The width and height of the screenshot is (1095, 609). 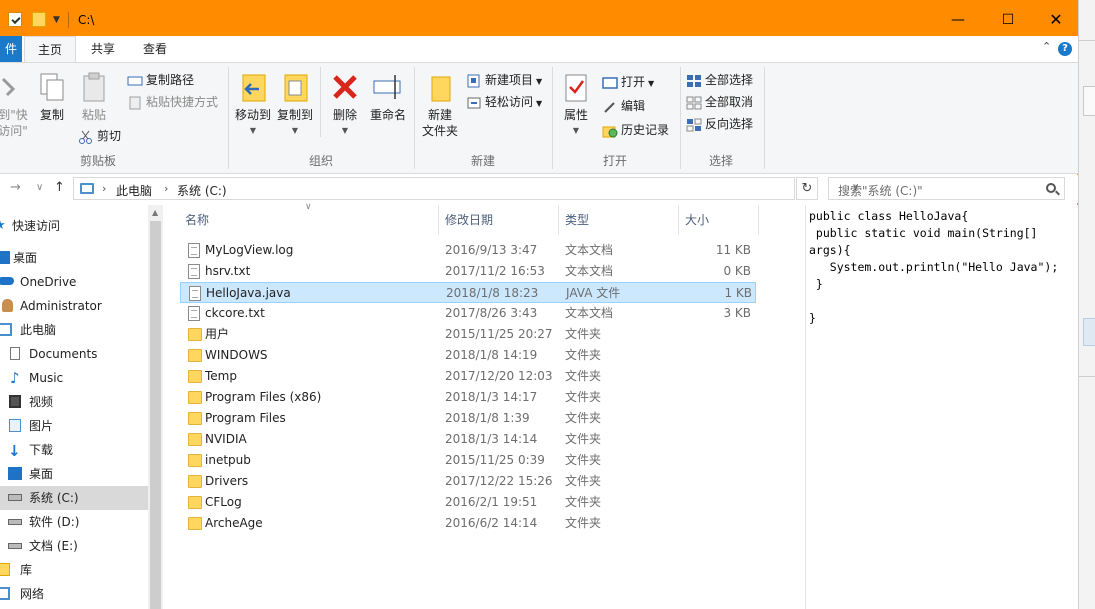 What do you see at coordinates (155, 415) in the screenshot?
I see `nav-scrollbar-thumb` at bounding box center [155, 415].